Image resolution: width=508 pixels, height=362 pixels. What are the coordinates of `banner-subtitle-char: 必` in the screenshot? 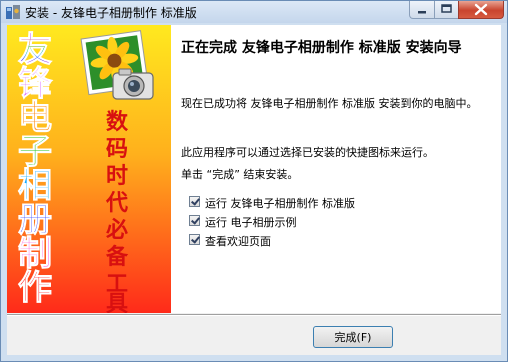 It's located at (117, 230).